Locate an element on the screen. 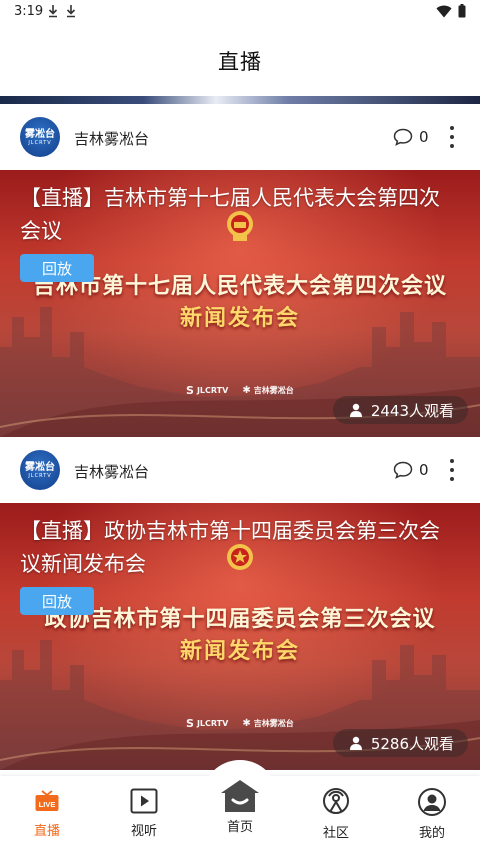  community-icon is located at coordinates (336, 801).